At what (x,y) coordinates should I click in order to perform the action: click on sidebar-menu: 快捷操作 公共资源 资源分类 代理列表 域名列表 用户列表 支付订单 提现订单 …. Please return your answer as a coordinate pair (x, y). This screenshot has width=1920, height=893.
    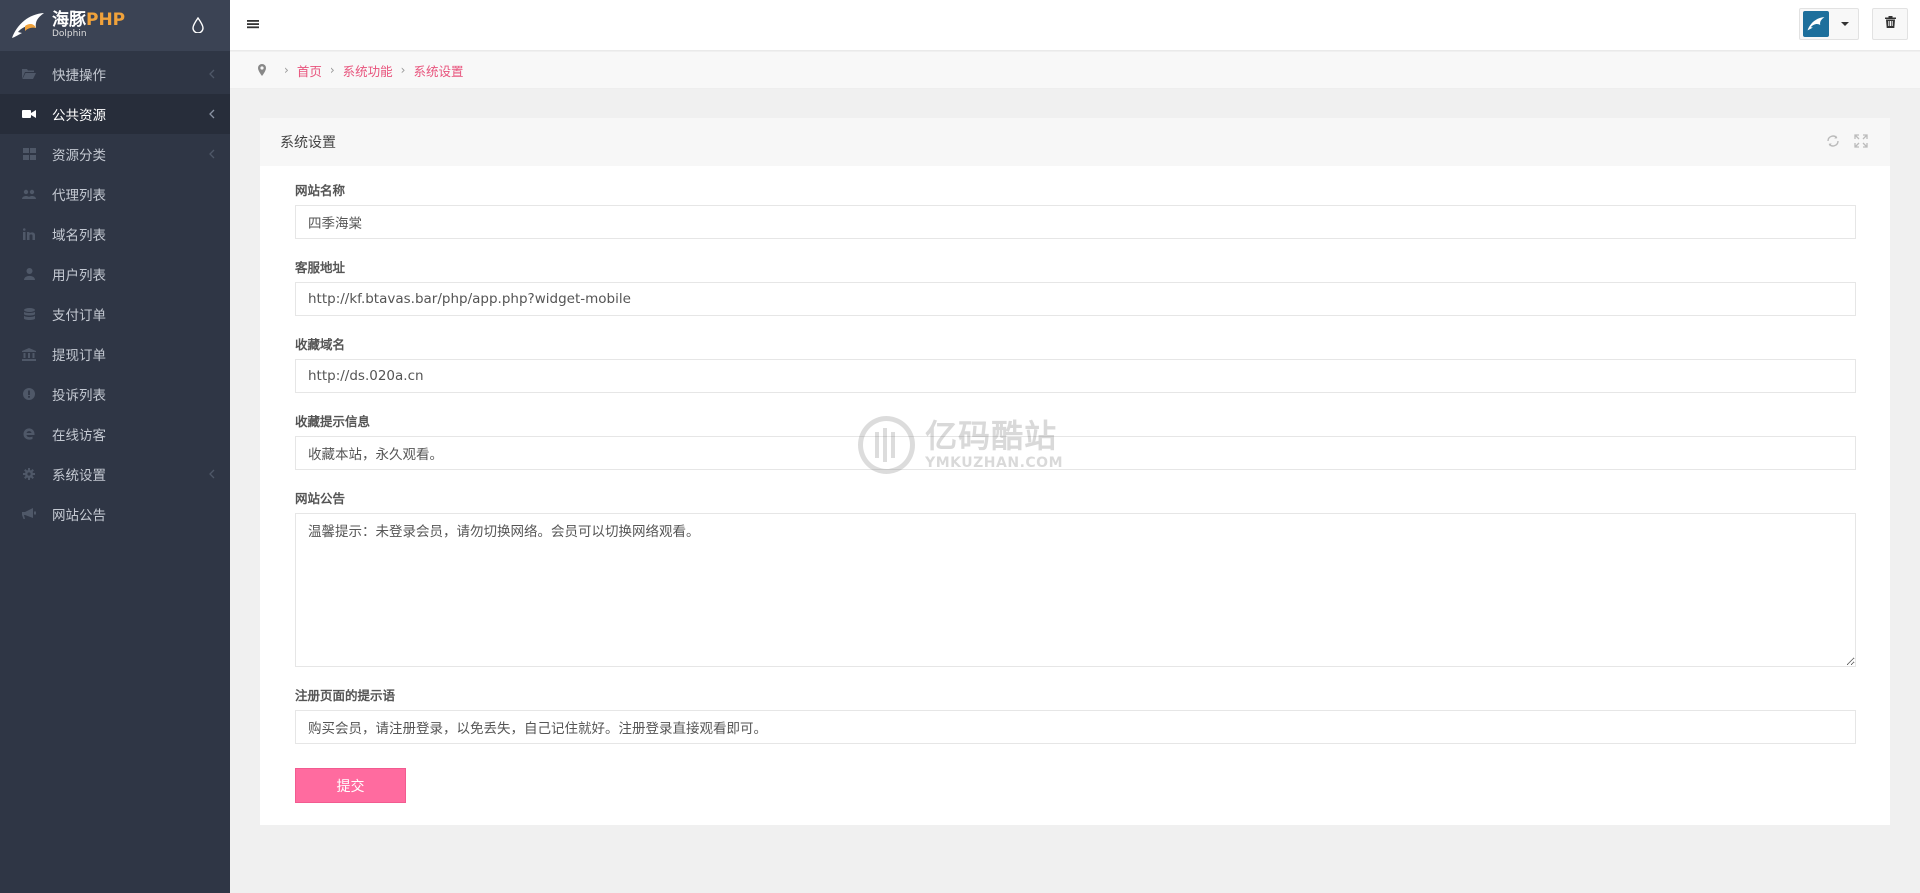
    Looking at the image, I should click on (115, 294).